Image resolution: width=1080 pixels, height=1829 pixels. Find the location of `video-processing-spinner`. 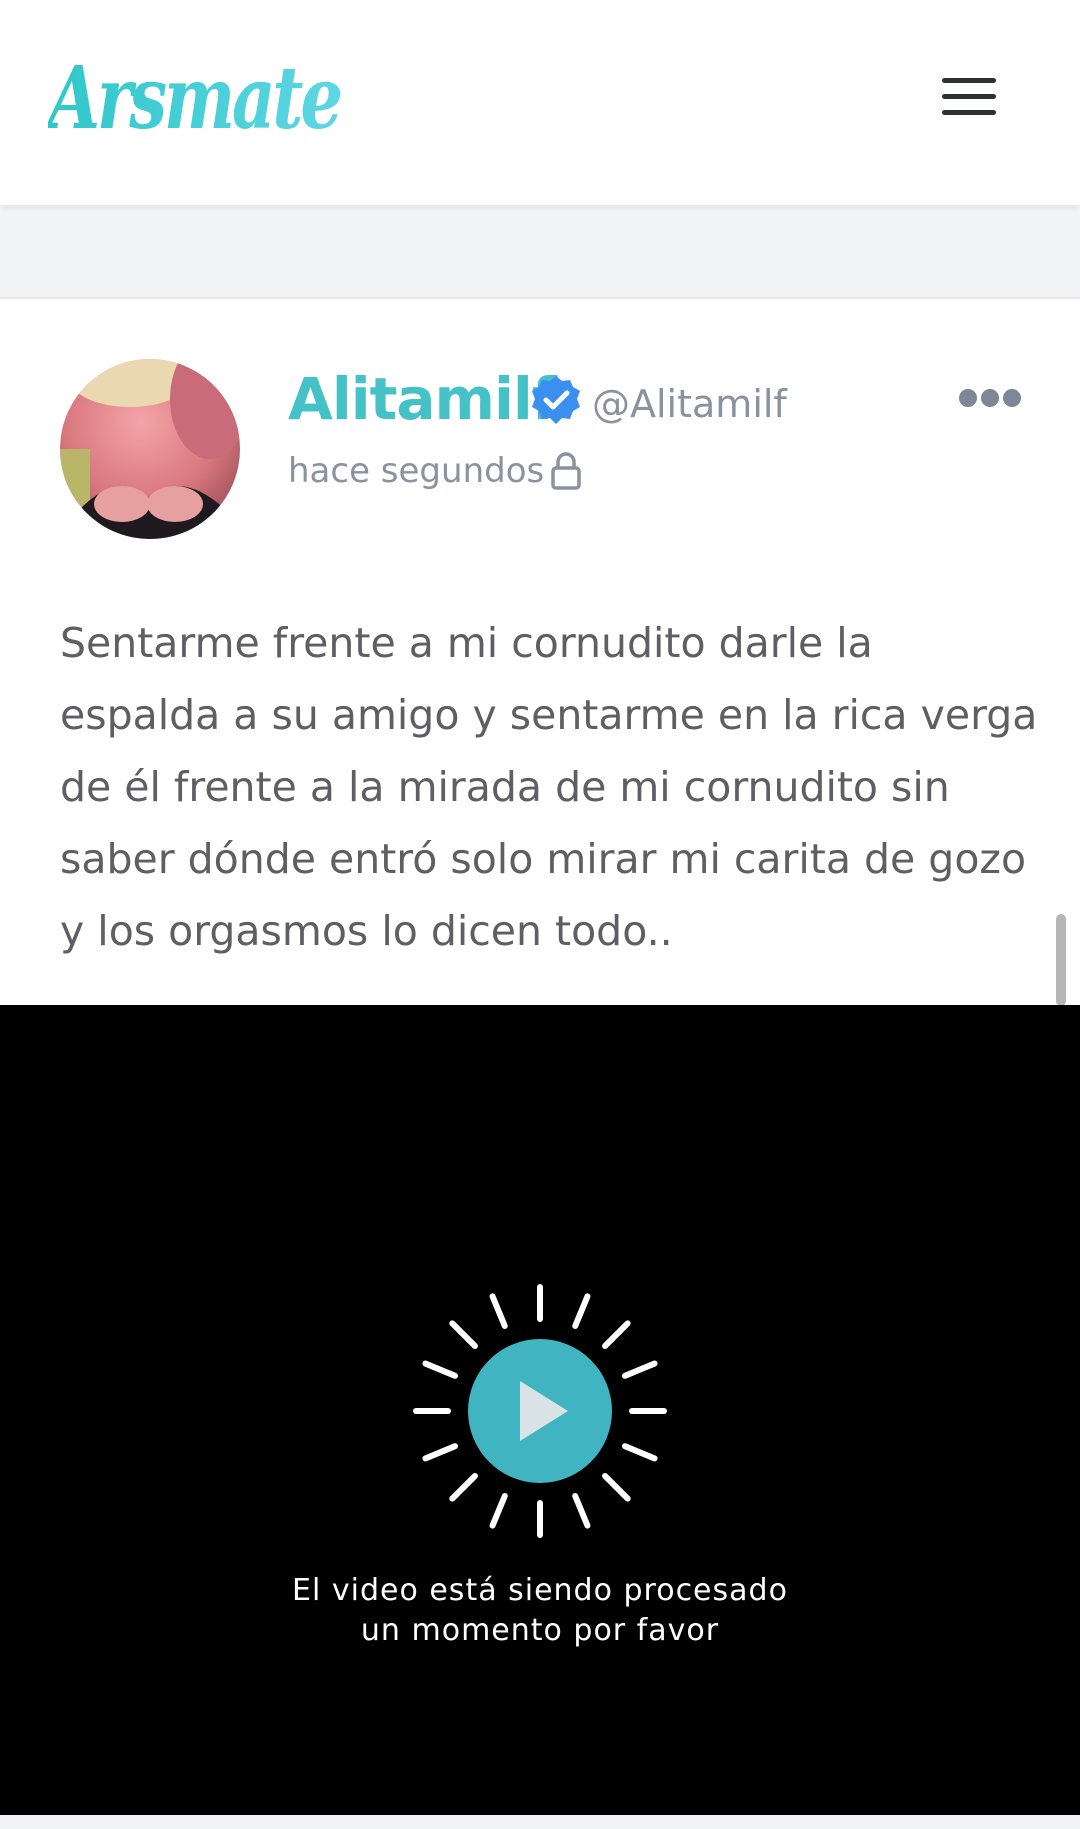

video-processing-spinner is located at coordinates (540, 1411).